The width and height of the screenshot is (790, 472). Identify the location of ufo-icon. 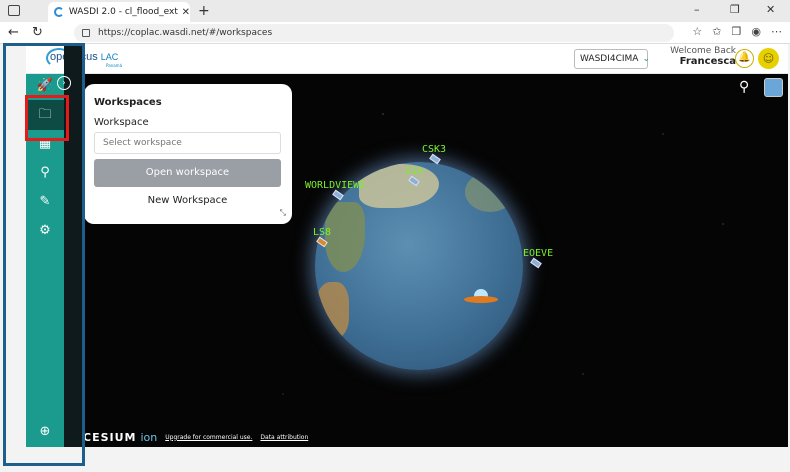
(481, 297).